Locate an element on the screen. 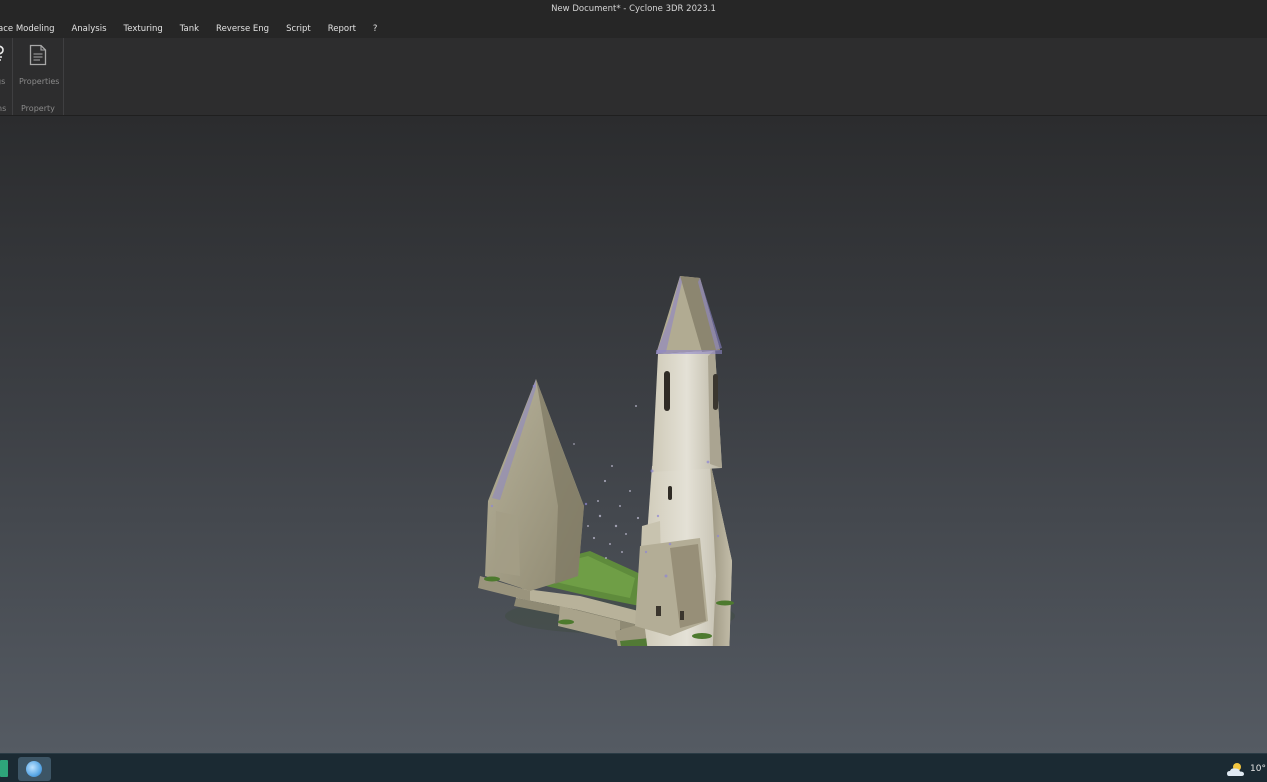 This screenshot has height=782, width=1267. ribbon-group-label-settings: ns is located at coordinates (3, 108).